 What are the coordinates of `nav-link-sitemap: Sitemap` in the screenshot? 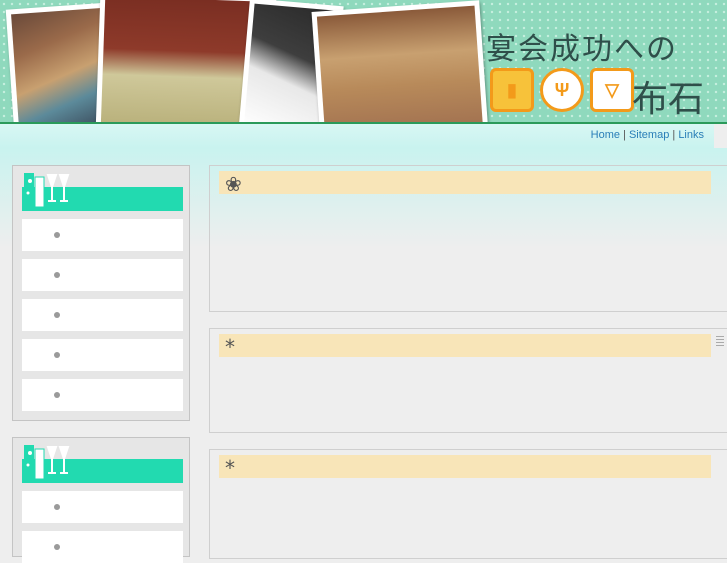 It's located at (649, 135).